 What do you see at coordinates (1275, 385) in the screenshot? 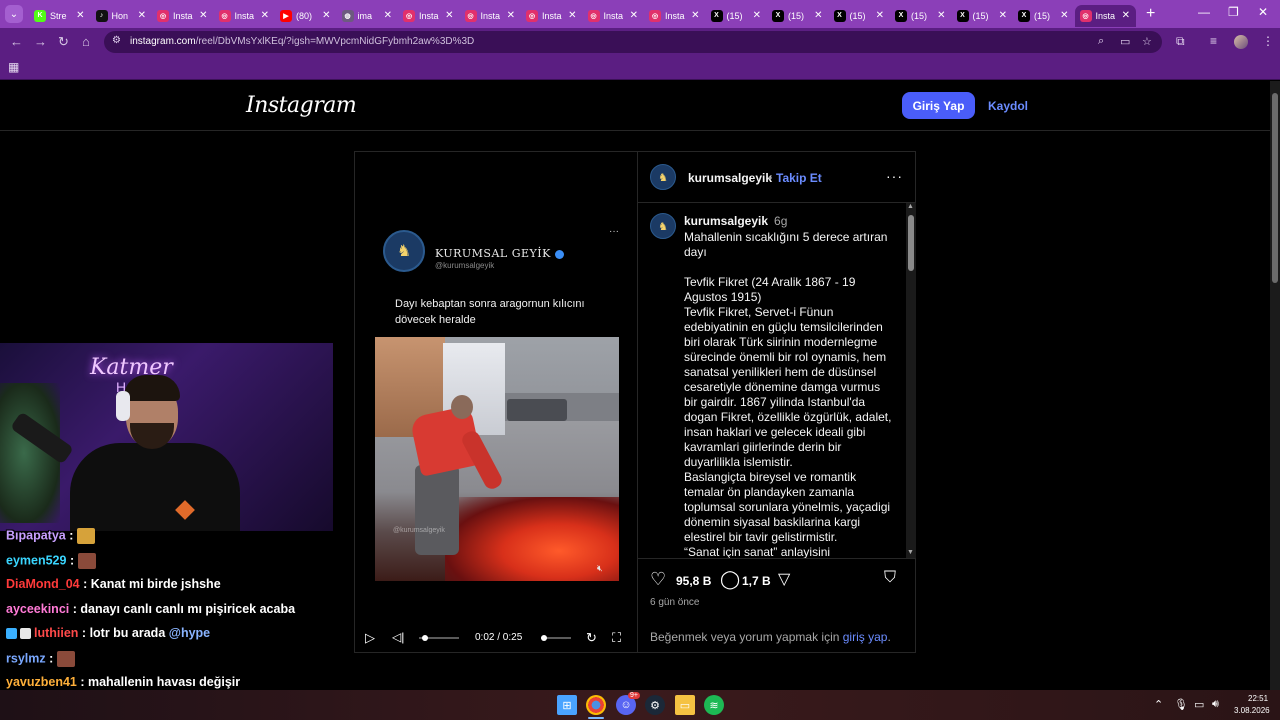
I see `page-scrollbar` at bounding box center [1275, 385].